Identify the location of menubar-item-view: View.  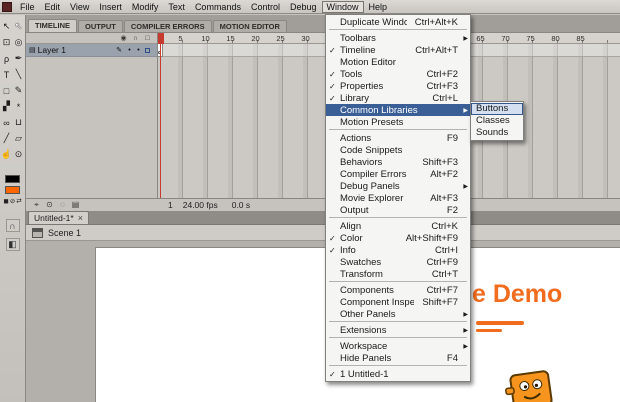
(79, 7).